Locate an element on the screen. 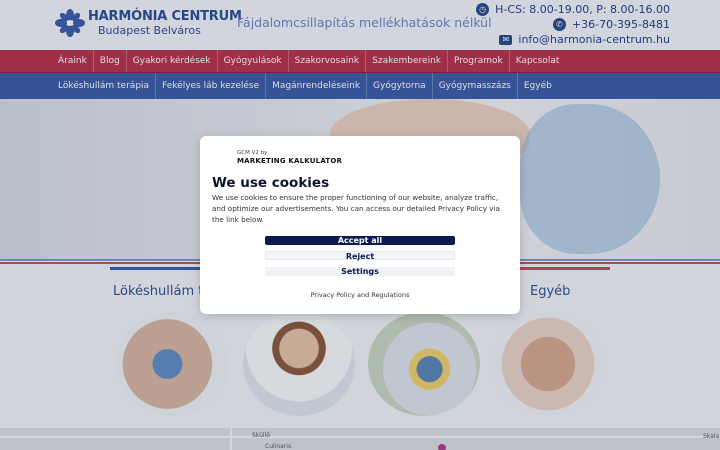 This screenshot has height=450, width=720. accept-all-button: Accept all is located at coordinates (360, 240).